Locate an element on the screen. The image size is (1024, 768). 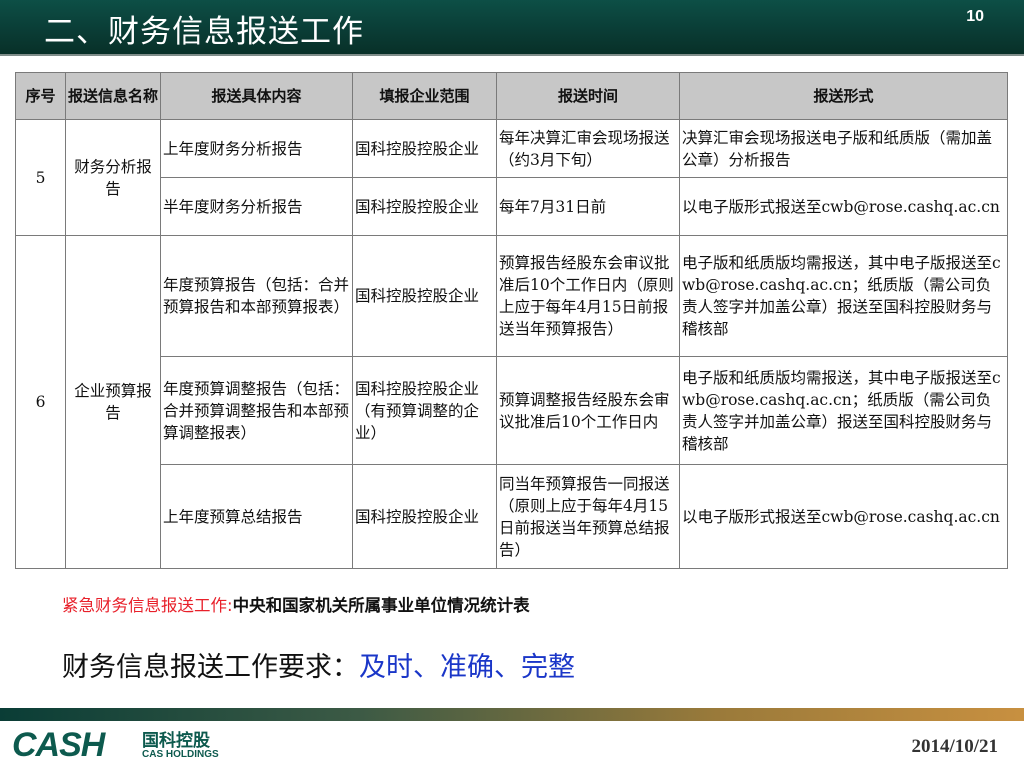
logo-chinese-name: 国科控股 is located at coordinates (176, 741).